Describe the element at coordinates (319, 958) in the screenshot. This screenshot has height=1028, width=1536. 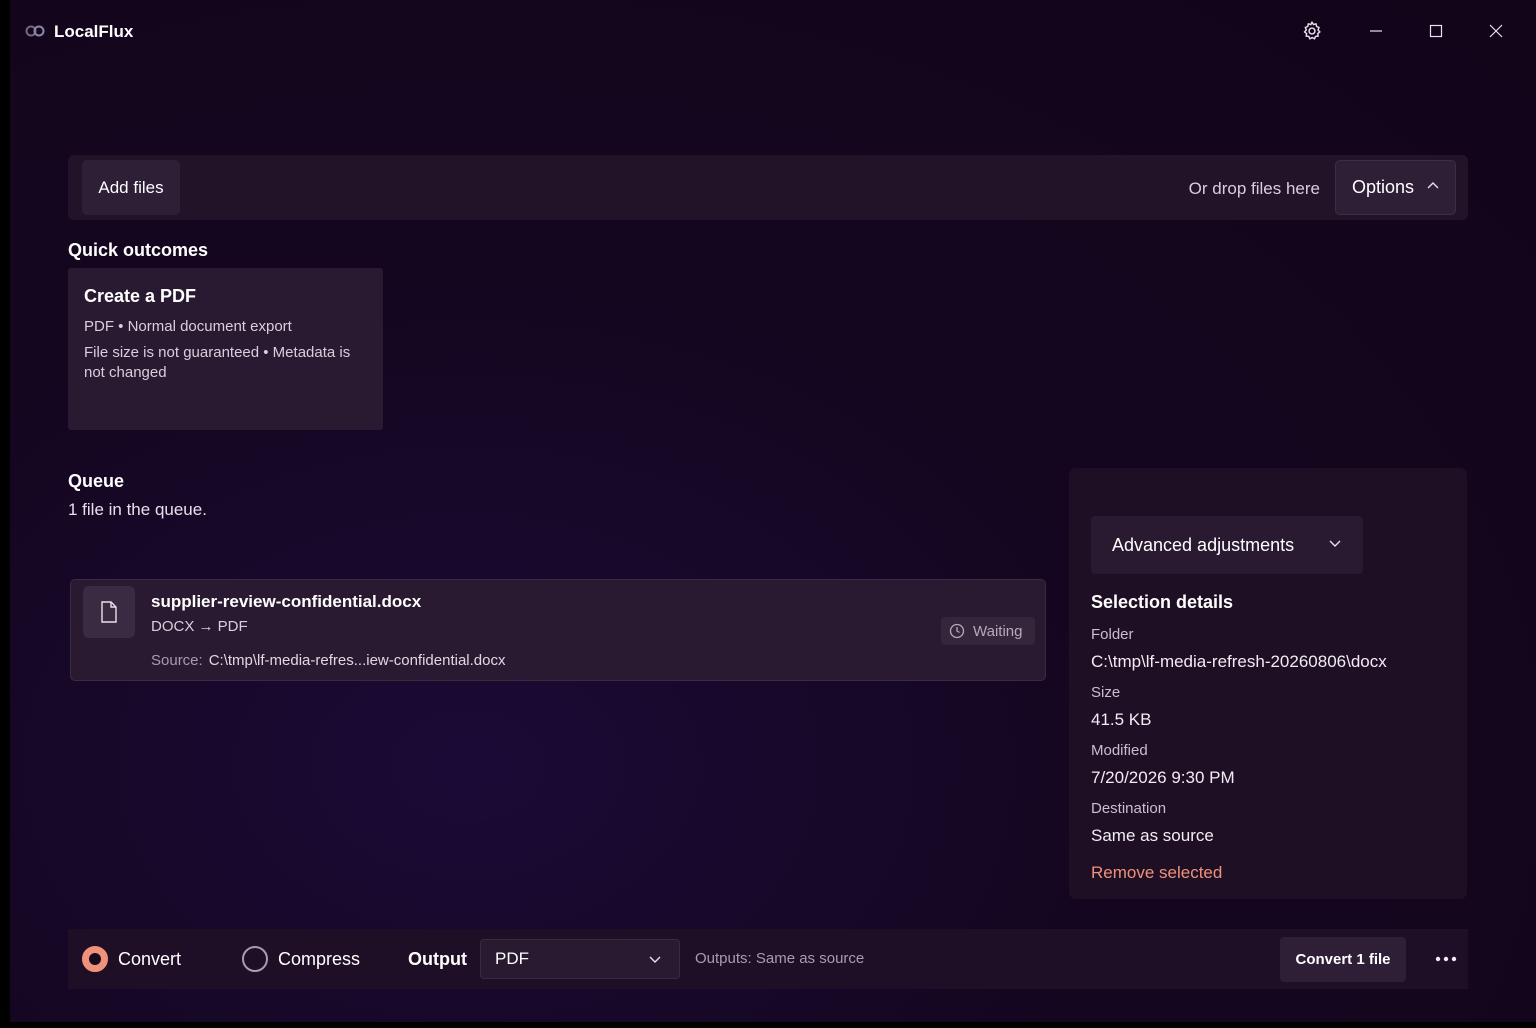
I see `compress-radio-label: Compress` at that location.